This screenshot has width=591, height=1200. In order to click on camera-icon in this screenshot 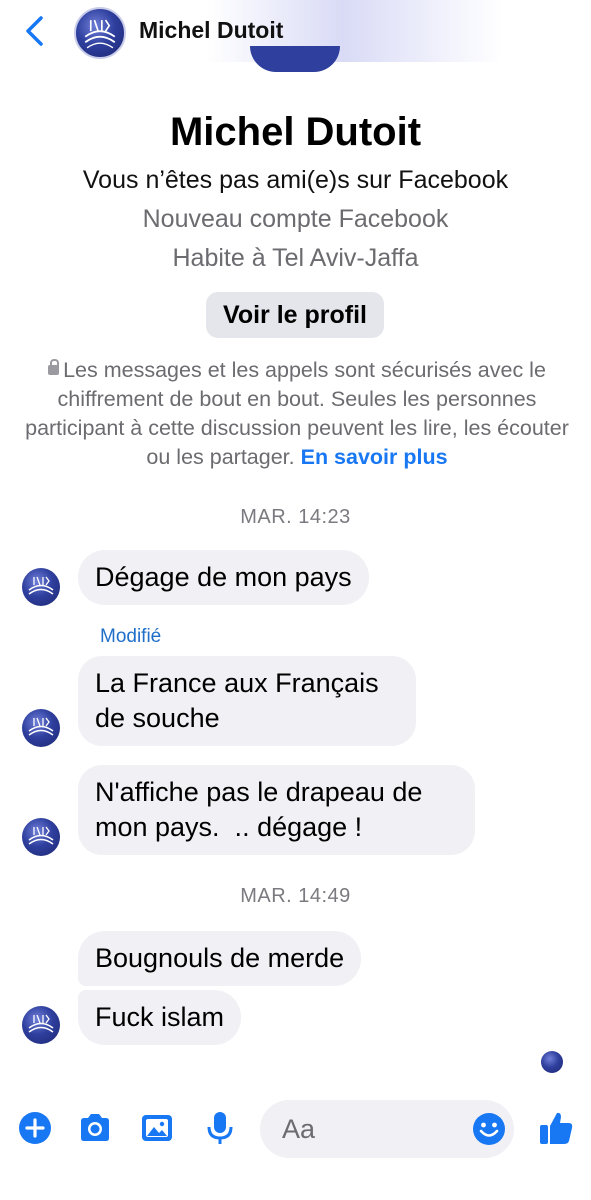, I will do `click(95, 1128)`.